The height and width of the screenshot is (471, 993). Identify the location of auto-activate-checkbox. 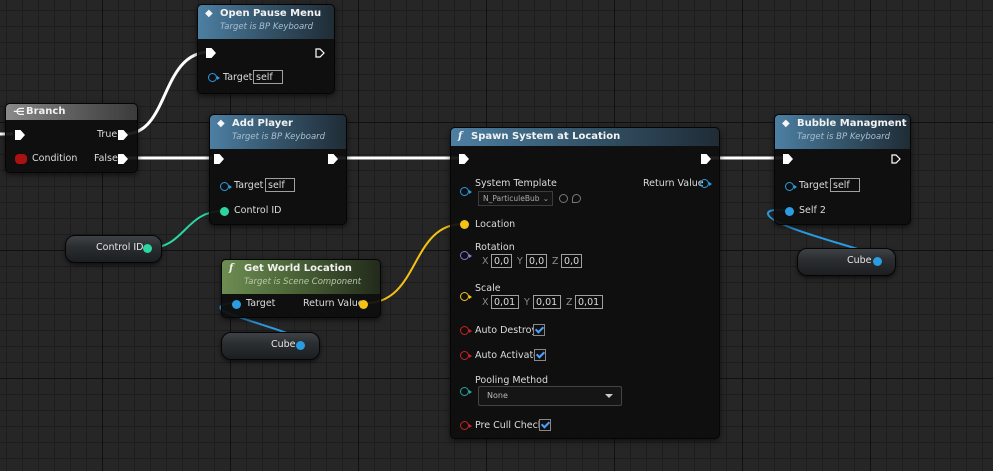
(540, 355).